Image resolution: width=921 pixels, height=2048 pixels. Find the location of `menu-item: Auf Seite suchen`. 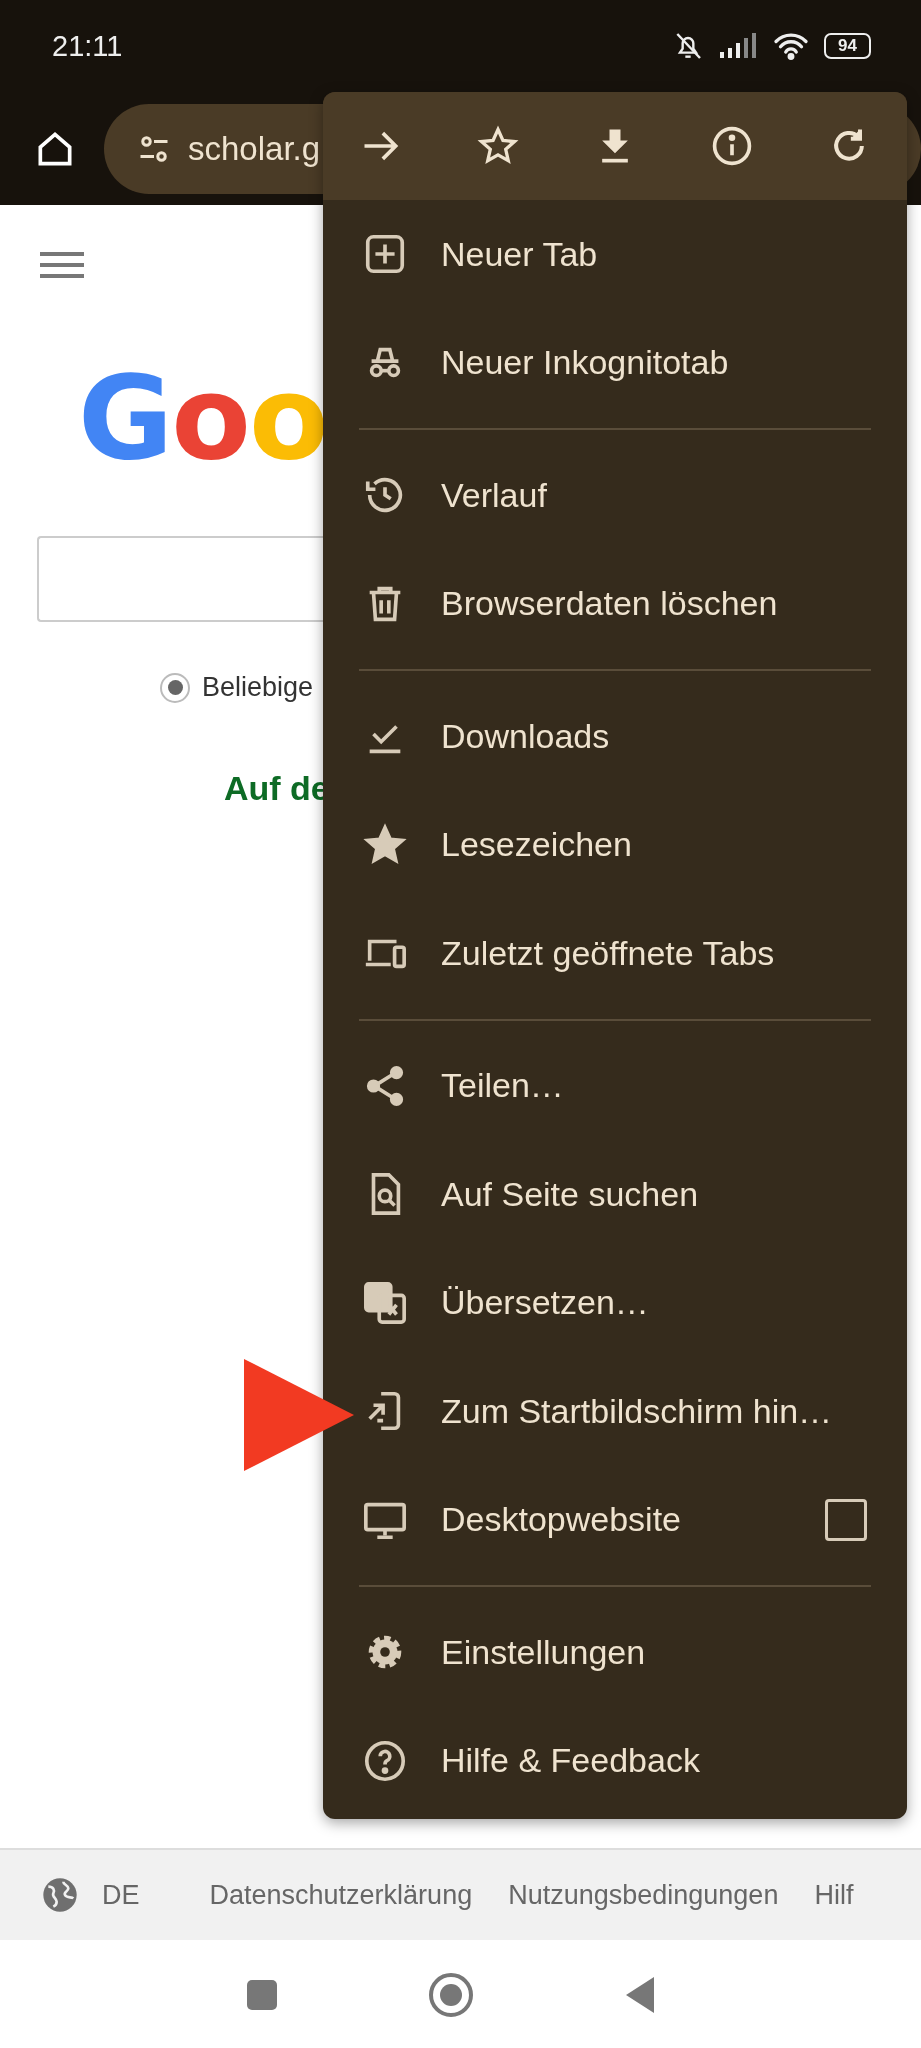

menu-item: Auf Seite suchen is located at coordinates (615, 1194).